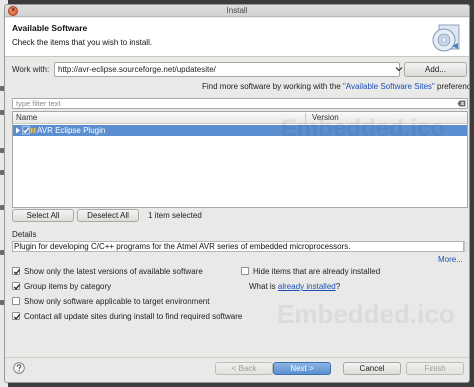  I want to click on details-scrollbar, so click(466, 246).